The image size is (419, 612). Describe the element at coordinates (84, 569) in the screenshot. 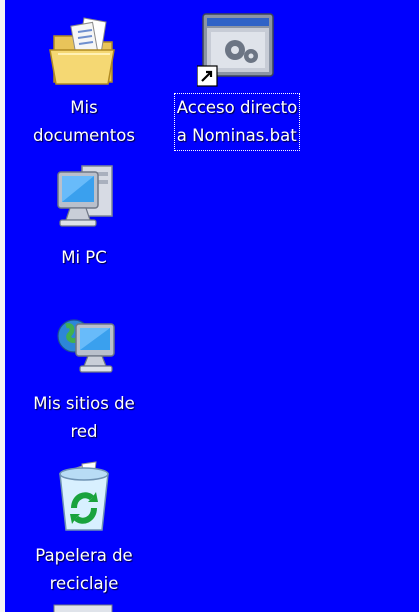

I see `desktop-icon-label: Papelera de reciclaje` at that location.